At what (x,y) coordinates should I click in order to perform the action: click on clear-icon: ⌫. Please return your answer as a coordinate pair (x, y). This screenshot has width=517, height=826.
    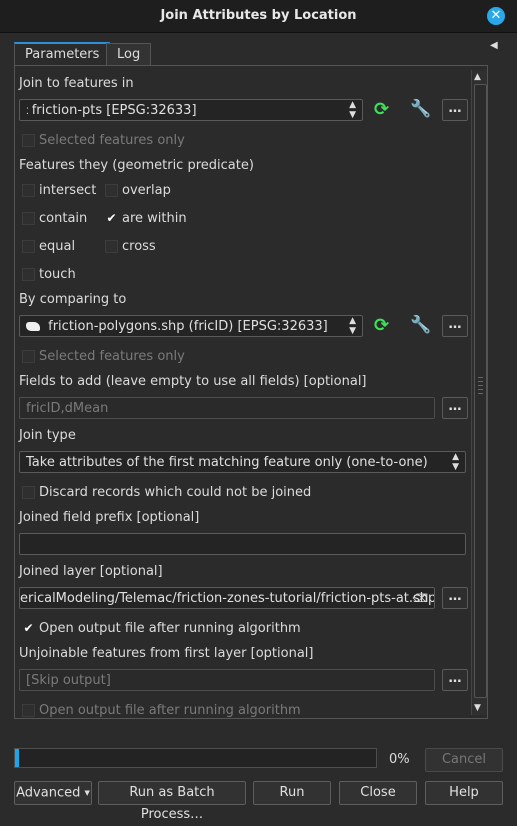
    Looking at the image, I should click on (420, 598).